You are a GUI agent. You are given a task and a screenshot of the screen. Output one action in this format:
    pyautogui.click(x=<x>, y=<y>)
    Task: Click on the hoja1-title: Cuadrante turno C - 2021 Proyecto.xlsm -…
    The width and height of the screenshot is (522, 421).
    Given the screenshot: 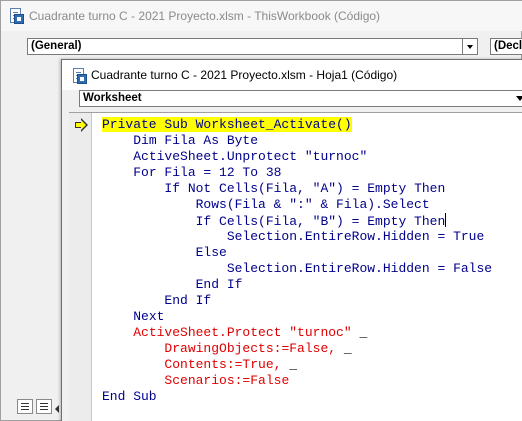 What is the action you would take?
    pyautogui.click(x=244, y=75)
    